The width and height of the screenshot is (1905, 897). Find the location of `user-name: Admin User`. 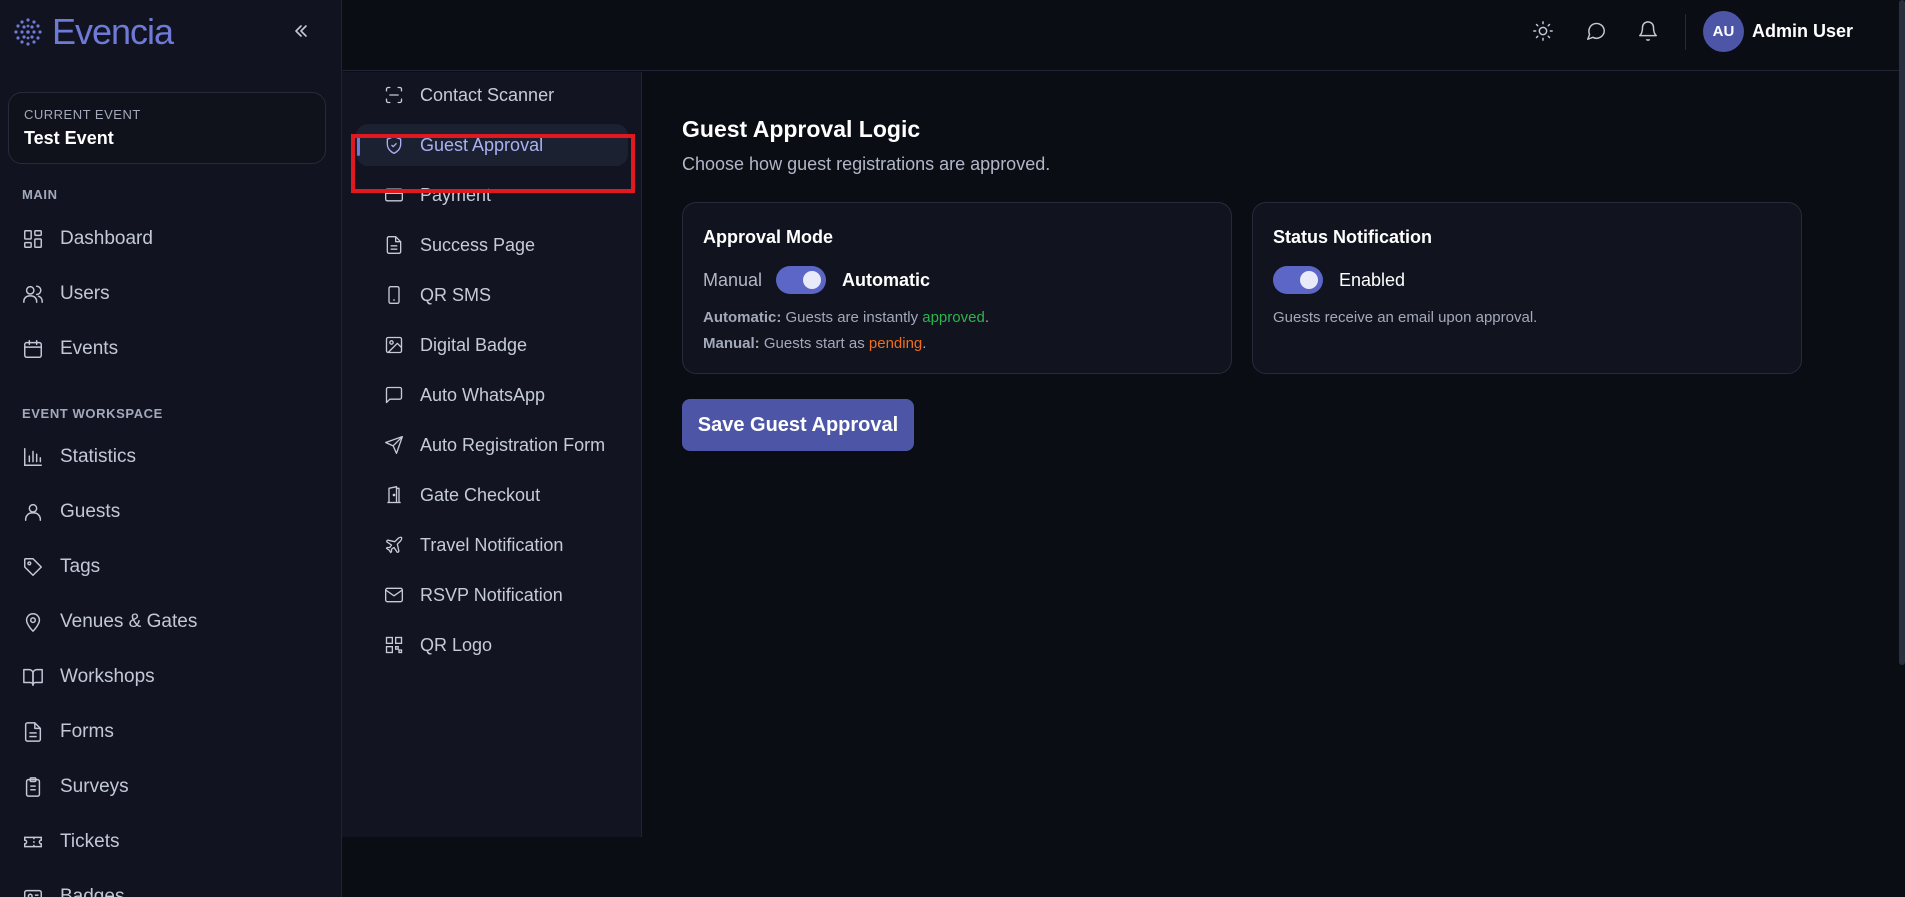

user-name: Admin User is located at coordinates (1802, 31).